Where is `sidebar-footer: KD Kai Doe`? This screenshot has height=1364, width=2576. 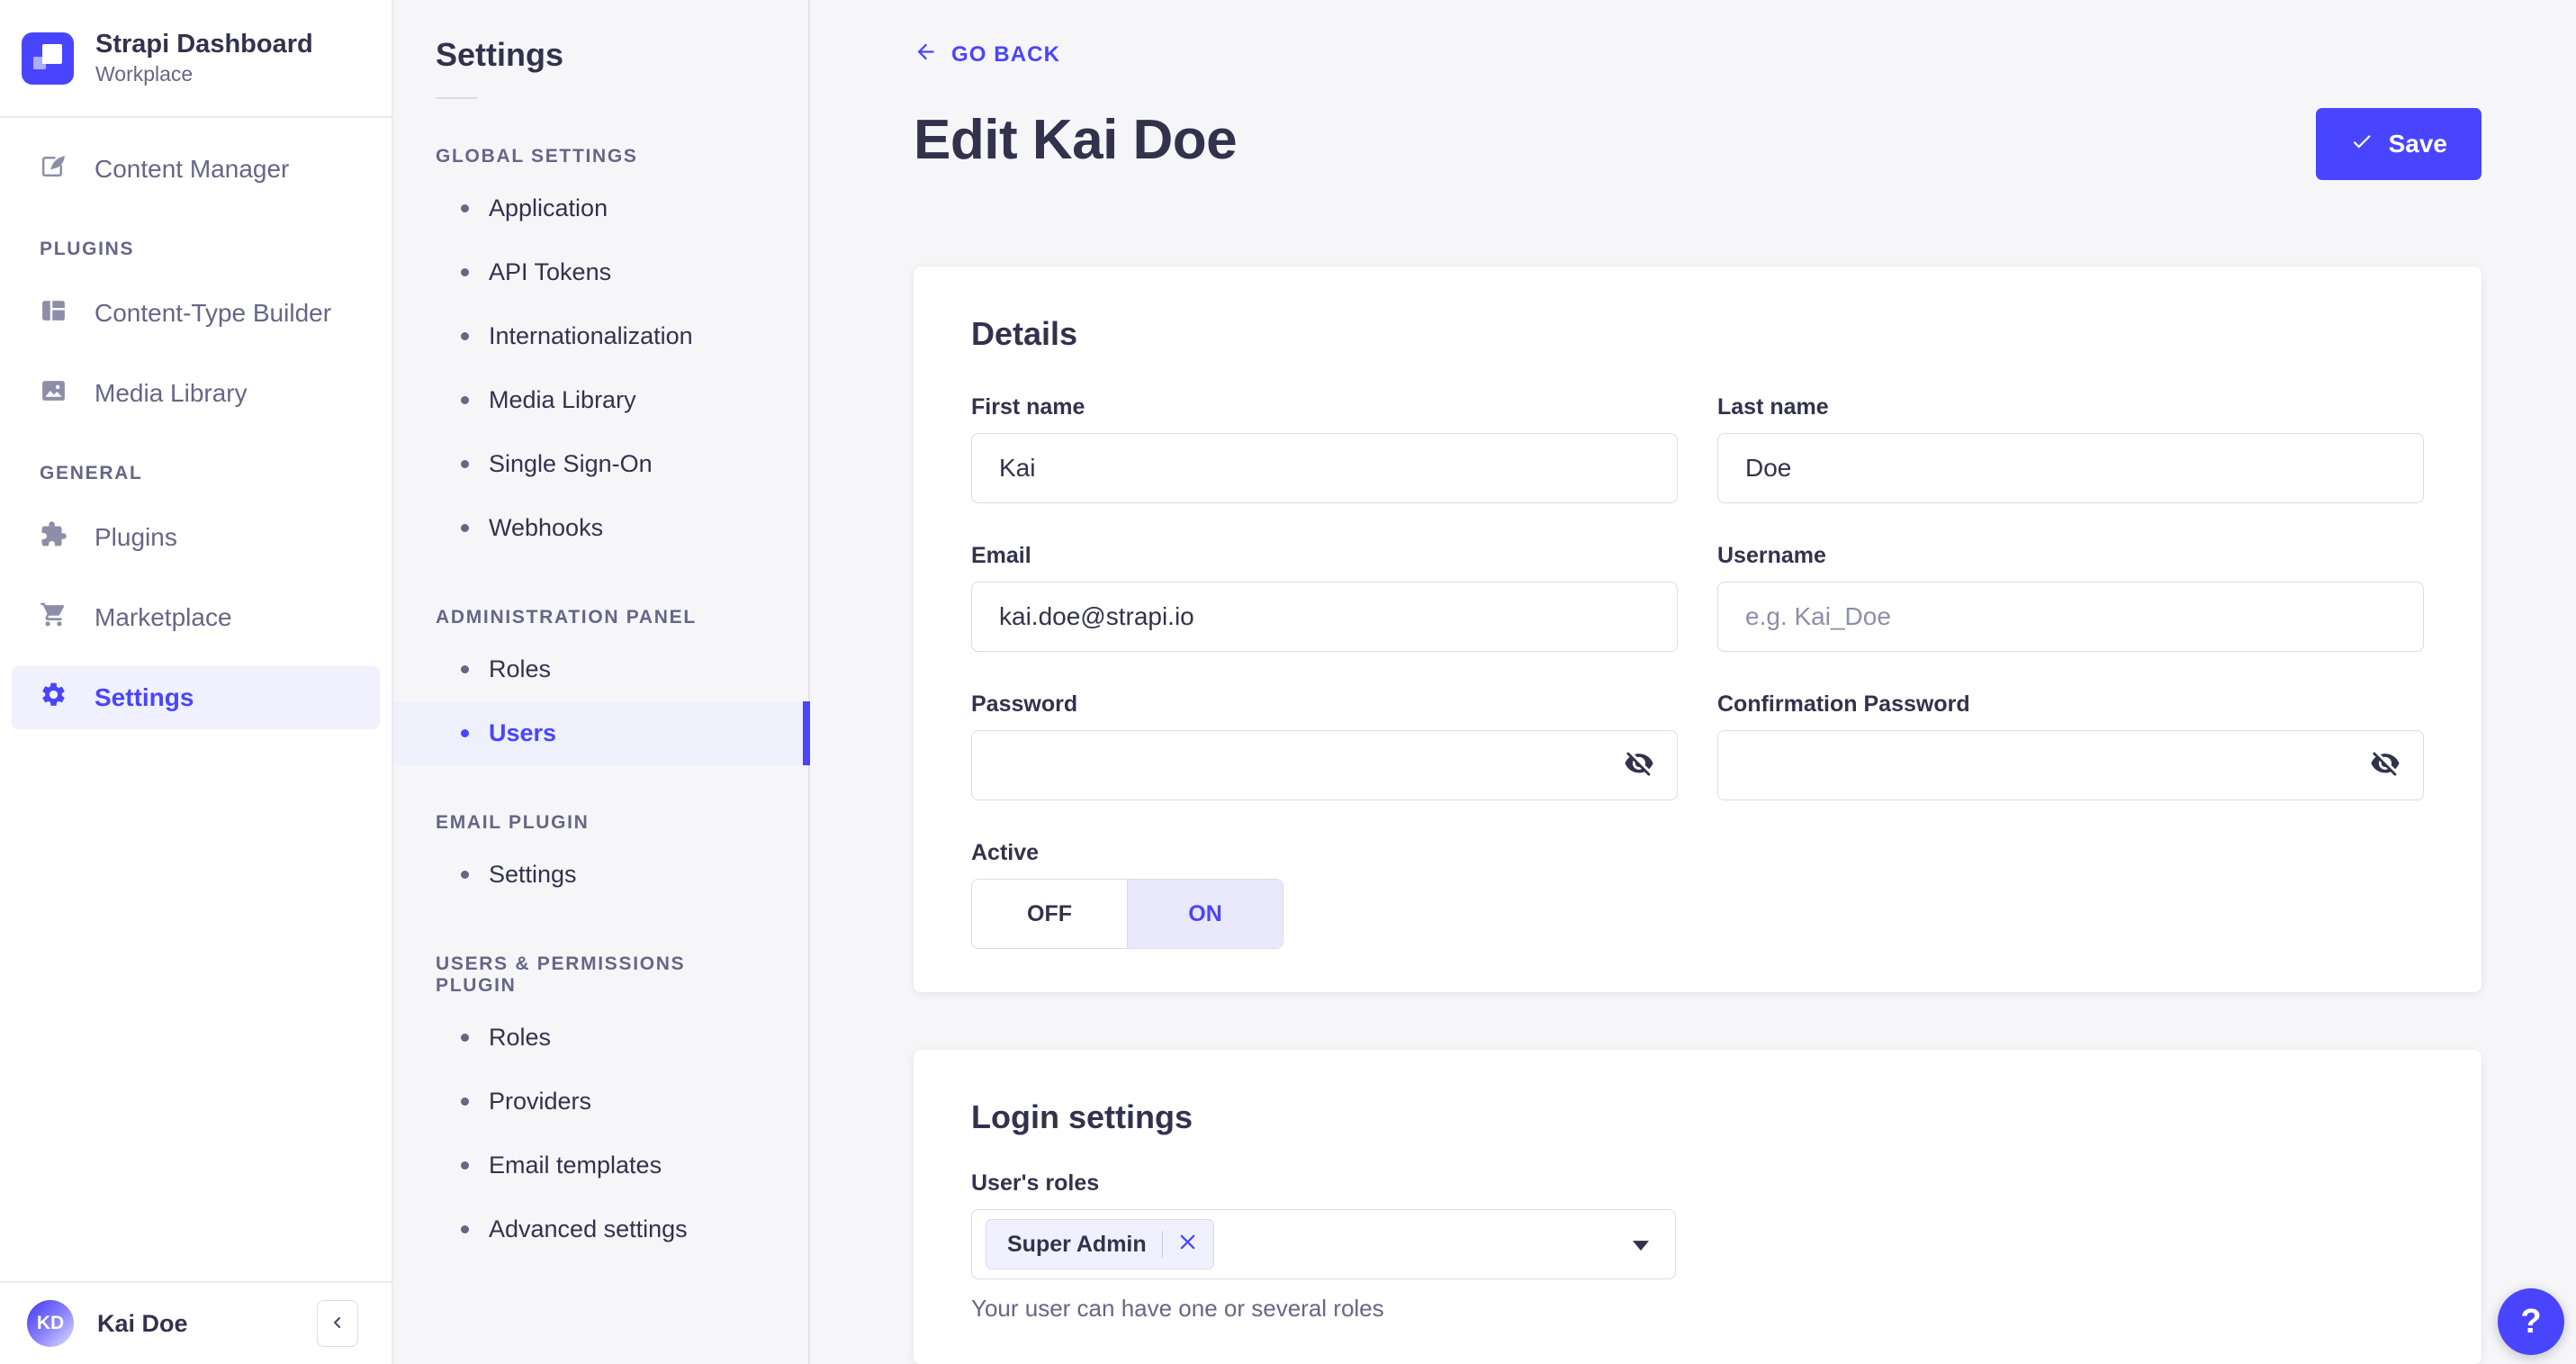 sidebar-footer: KD Kai Doe is located at coordinates (196, 1322).